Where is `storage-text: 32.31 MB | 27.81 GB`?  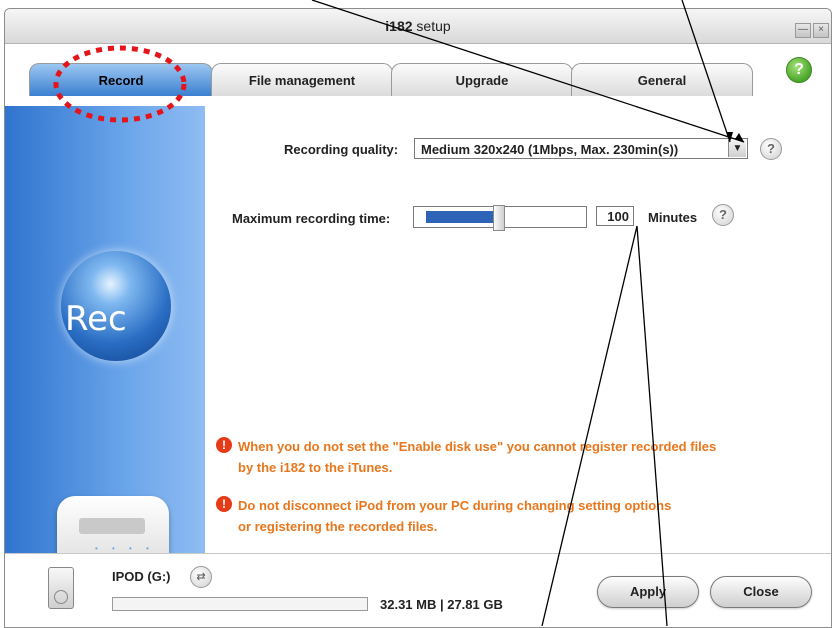 storage-text: 32.31 MB | 27.81 GB is located at coordinates (441, 604).